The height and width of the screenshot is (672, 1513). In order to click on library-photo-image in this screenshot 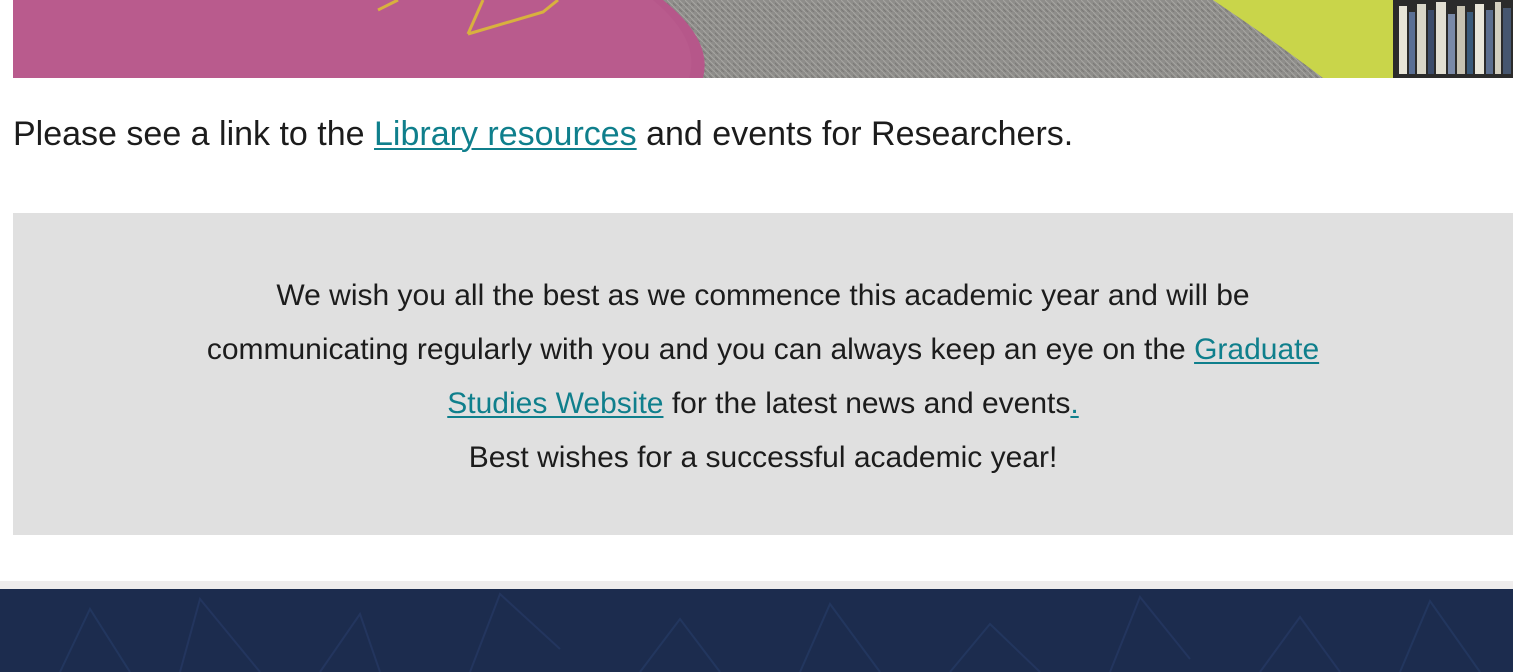, I will do `click(763, 39)`.